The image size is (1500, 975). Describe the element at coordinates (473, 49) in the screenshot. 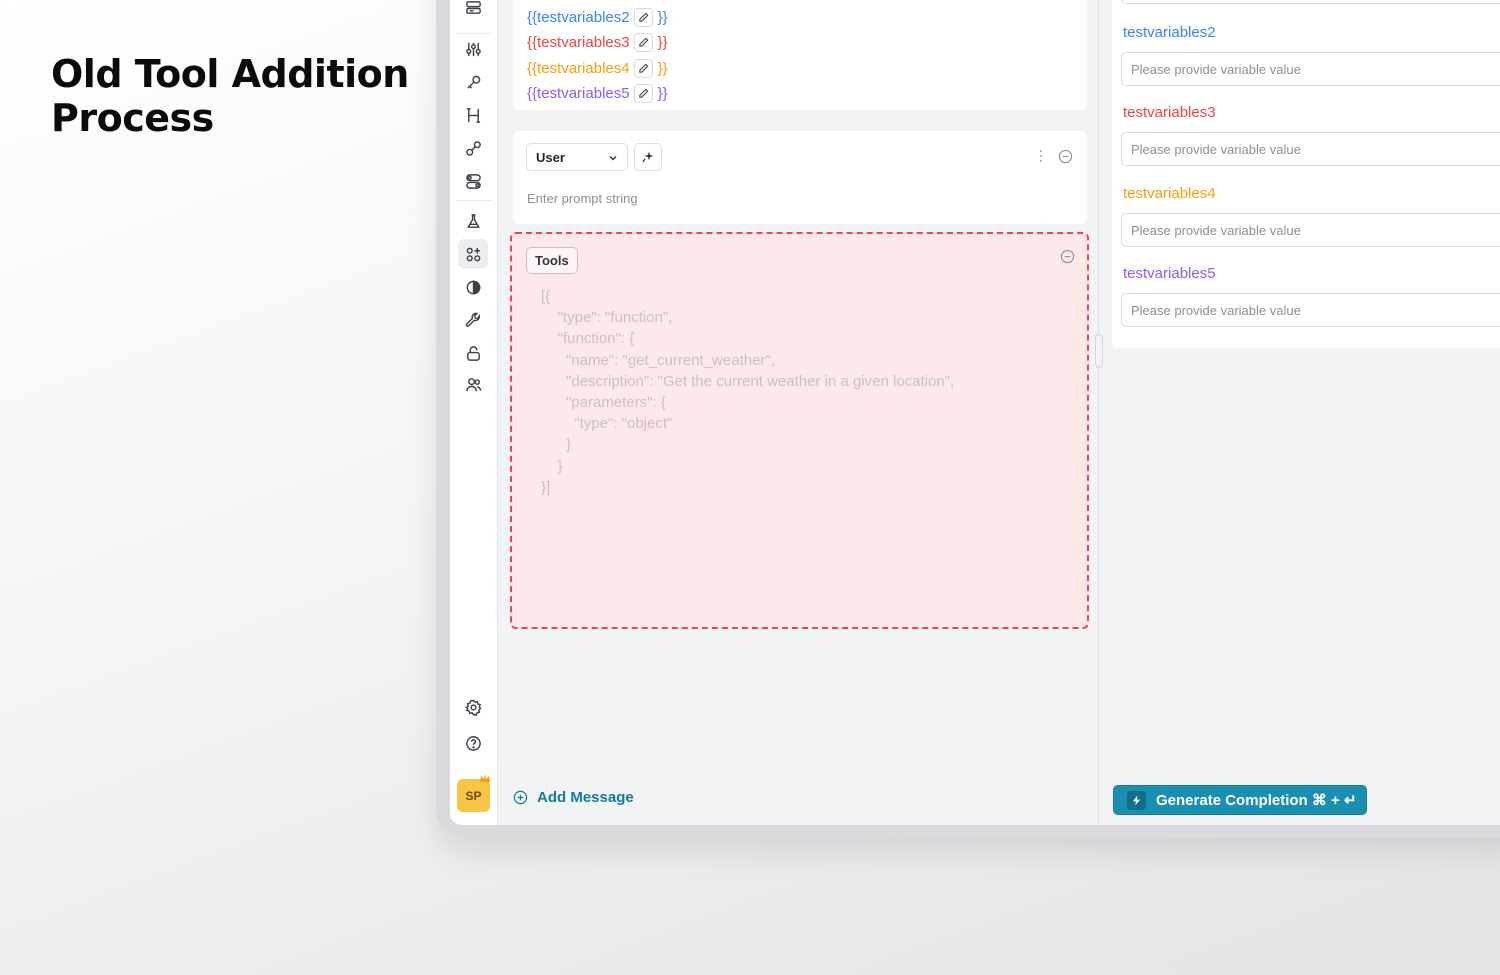

I see `sliders-icon` at that location.